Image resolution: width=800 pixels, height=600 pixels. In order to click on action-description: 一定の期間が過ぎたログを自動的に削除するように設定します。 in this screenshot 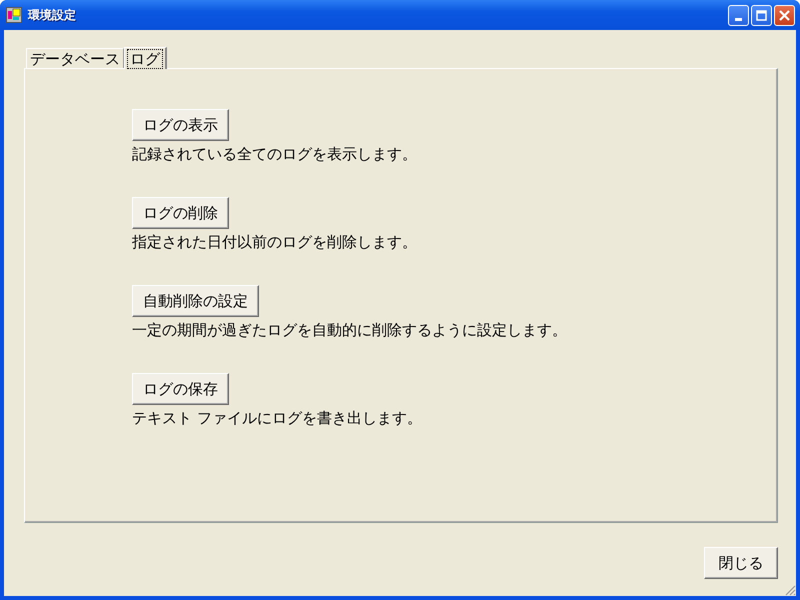, I will do `click(349, 330)`.